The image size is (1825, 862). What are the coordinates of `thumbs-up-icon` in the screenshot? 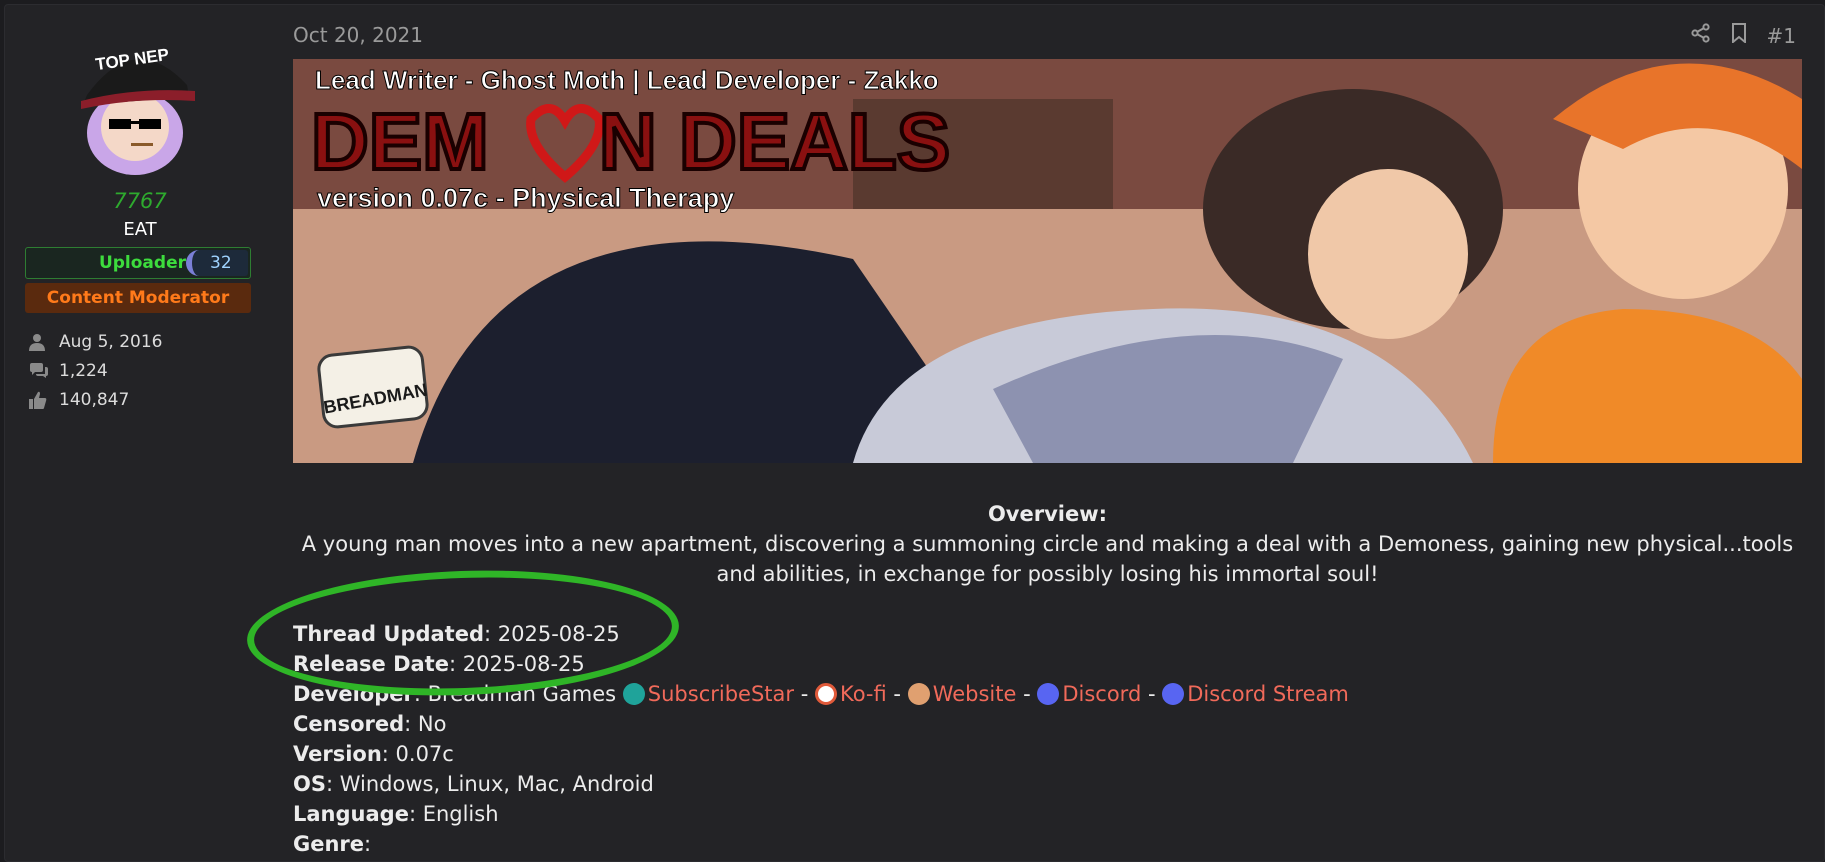 It's located at (44, 400).